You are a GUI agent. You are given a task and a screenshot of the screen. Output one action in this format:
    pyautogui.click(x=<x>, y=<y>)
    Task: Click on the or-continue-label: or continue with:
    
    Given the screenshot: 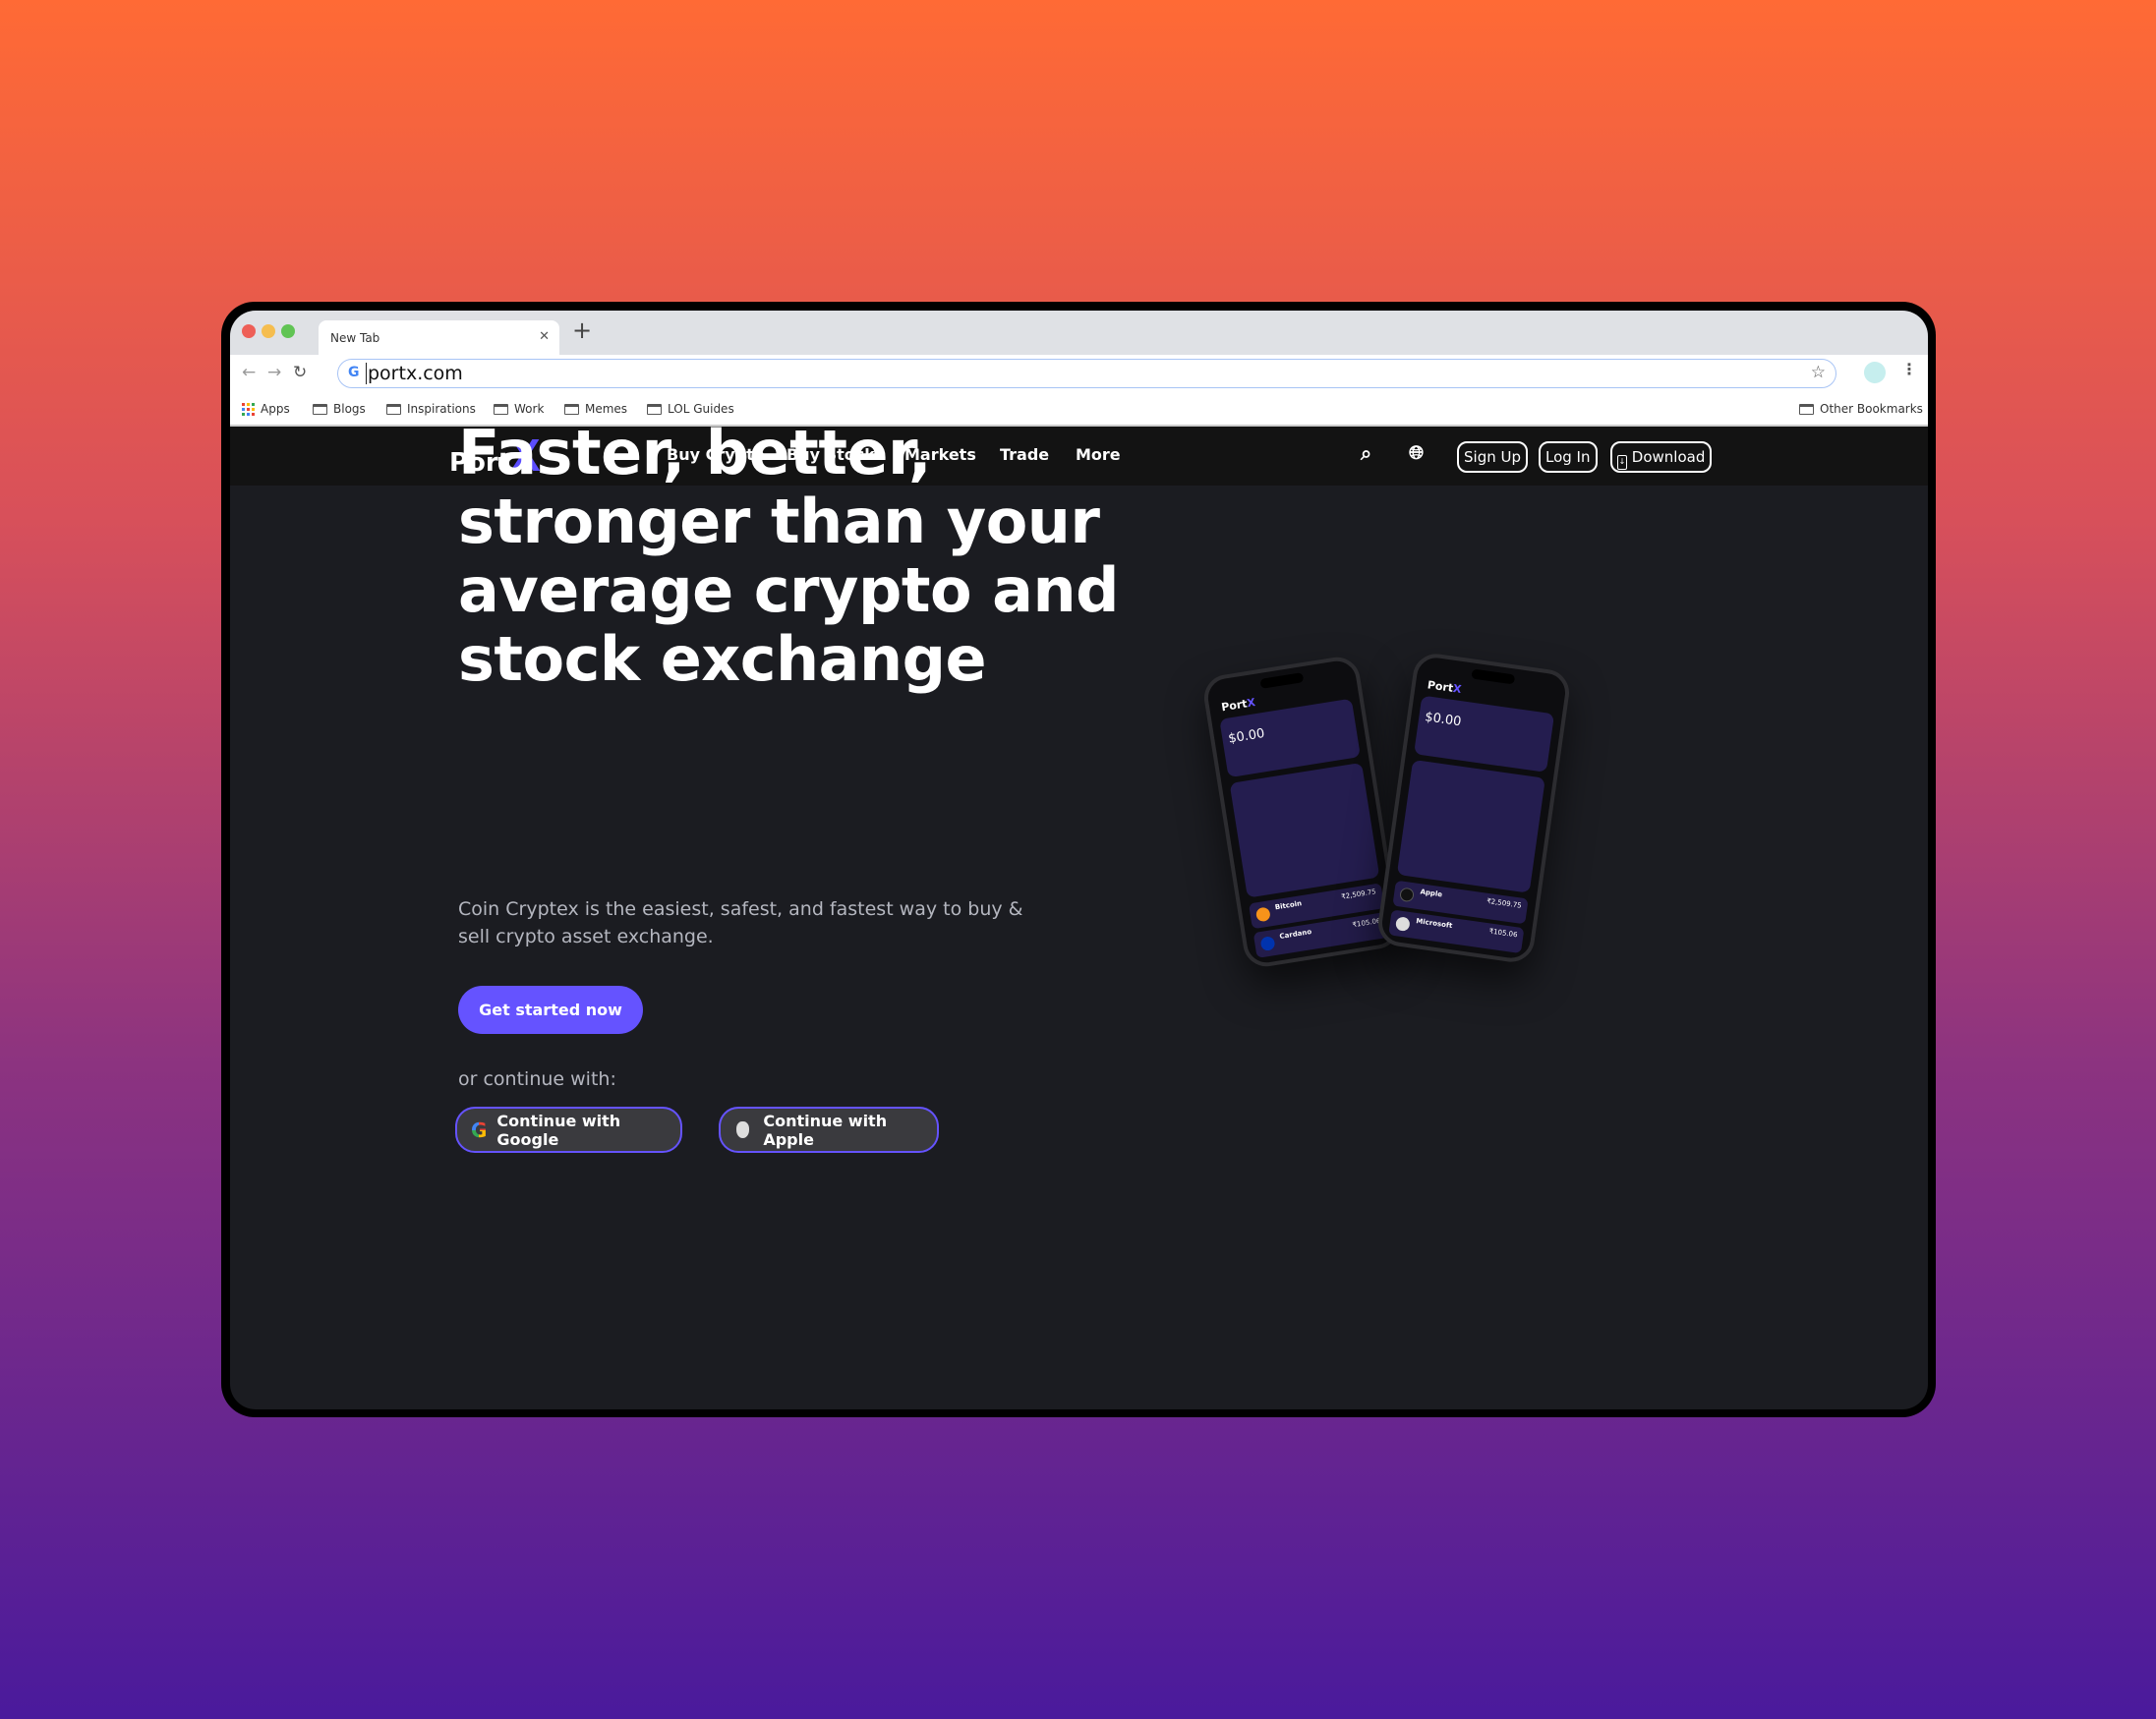 What is the action you would take?
    pyautogui.click(x=537, y=1079)
    